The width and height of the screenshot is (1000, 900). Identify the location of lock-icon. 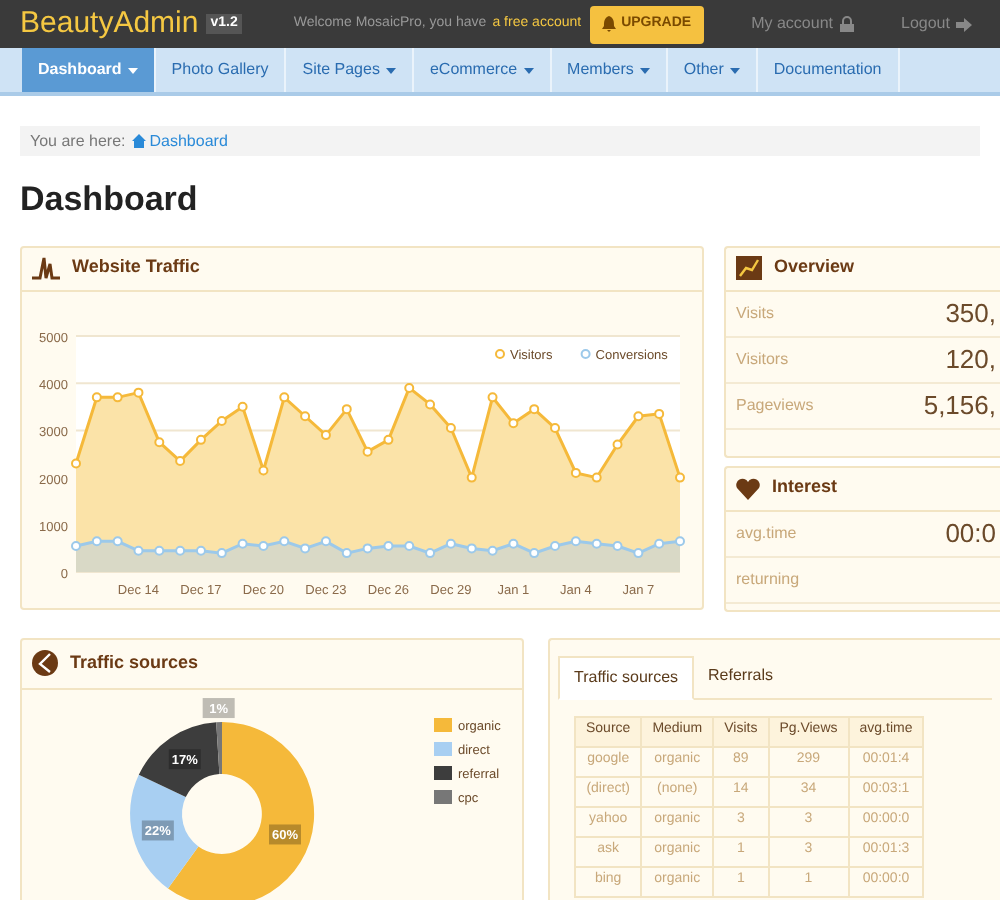
(846, 24).